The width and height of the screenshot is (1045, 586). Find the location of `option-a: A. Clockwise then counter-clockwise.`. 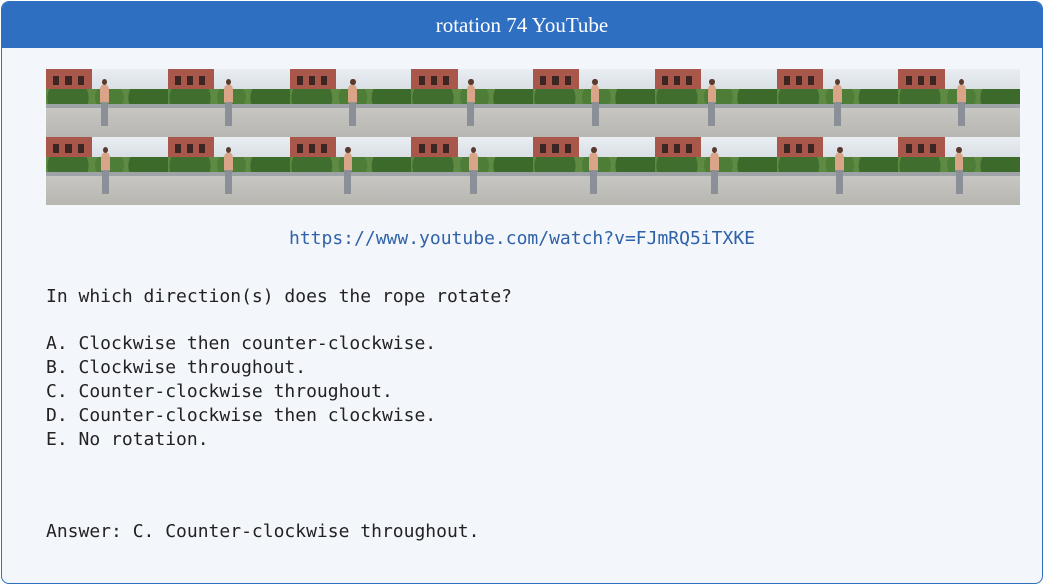

option-a: A. Clockwise then counter-clockwise. is located at coordinates (241, 343).